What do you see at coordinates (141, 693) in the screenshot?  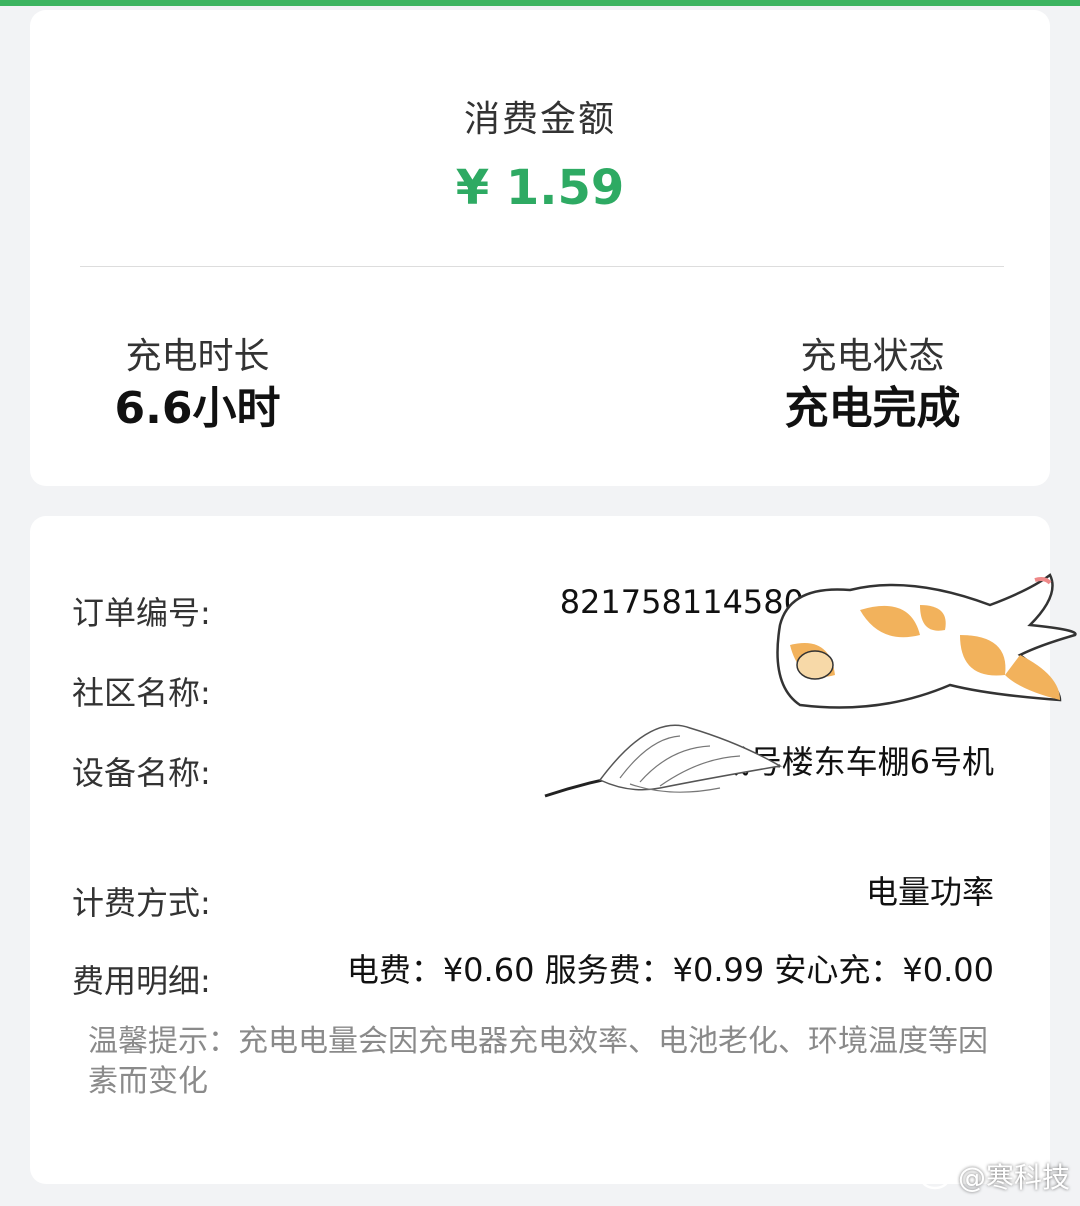 I see `community-label: 社区名称:` at bounding box center [141, 693].